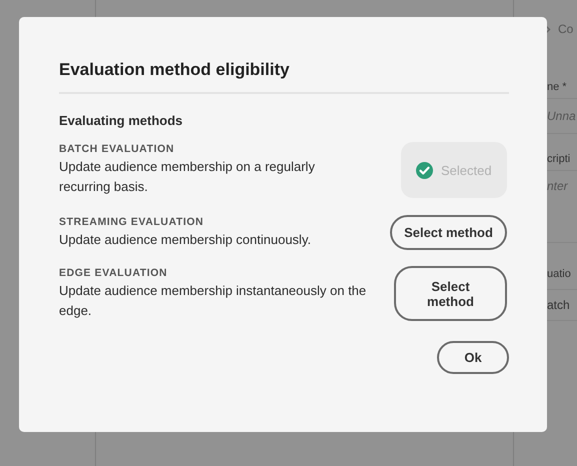 The width and height of the screenshot is (577, 466). What do you see at coordinates (174, 70) in the screenshot?
I see `dialog-title: Evaluation method eligibility` at bounding box center [174, 70].